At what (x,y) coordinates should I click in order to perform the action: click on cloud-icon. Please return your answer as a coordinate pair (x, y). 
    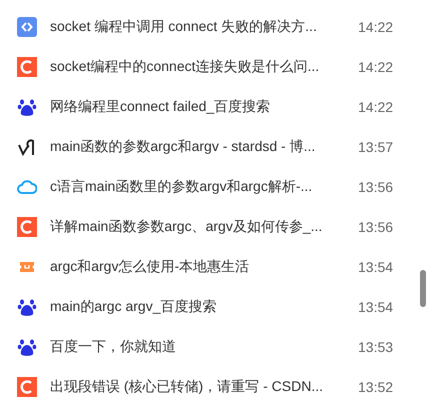
    Looking at the image, I should click on (27, 187).